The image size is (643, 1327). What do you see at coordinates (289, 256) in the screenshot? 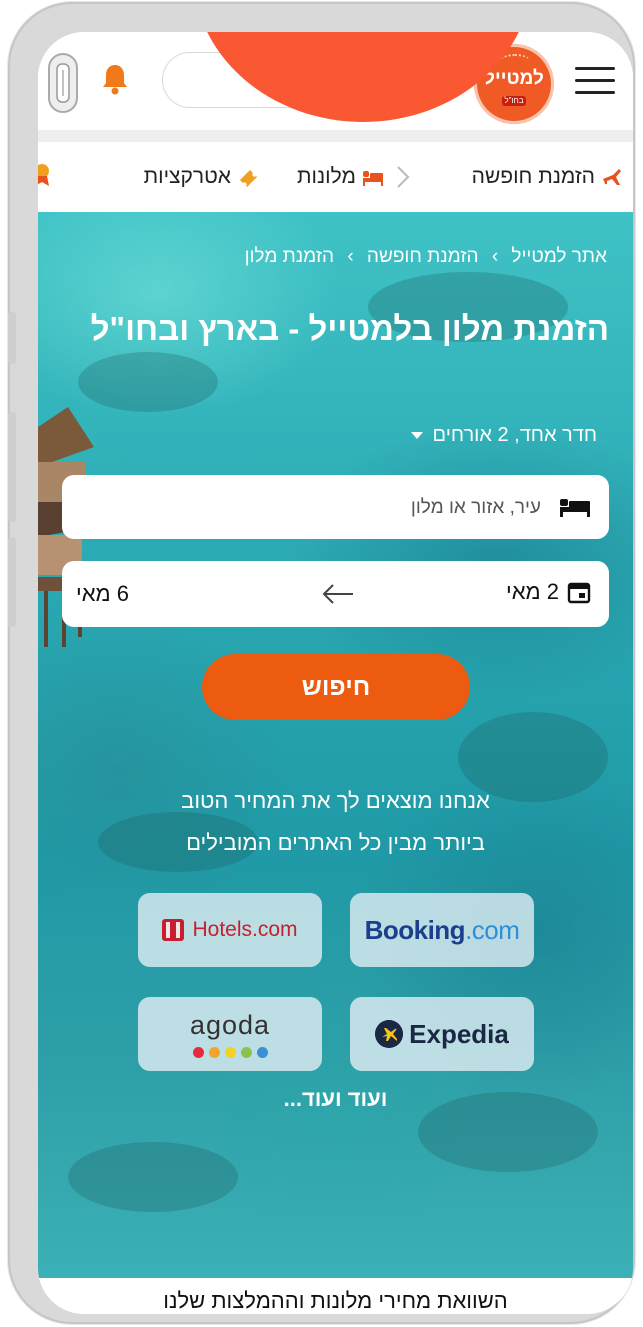
I see `breadcrumb-current: הזמנת מלון` at bounding box center [289, 256].